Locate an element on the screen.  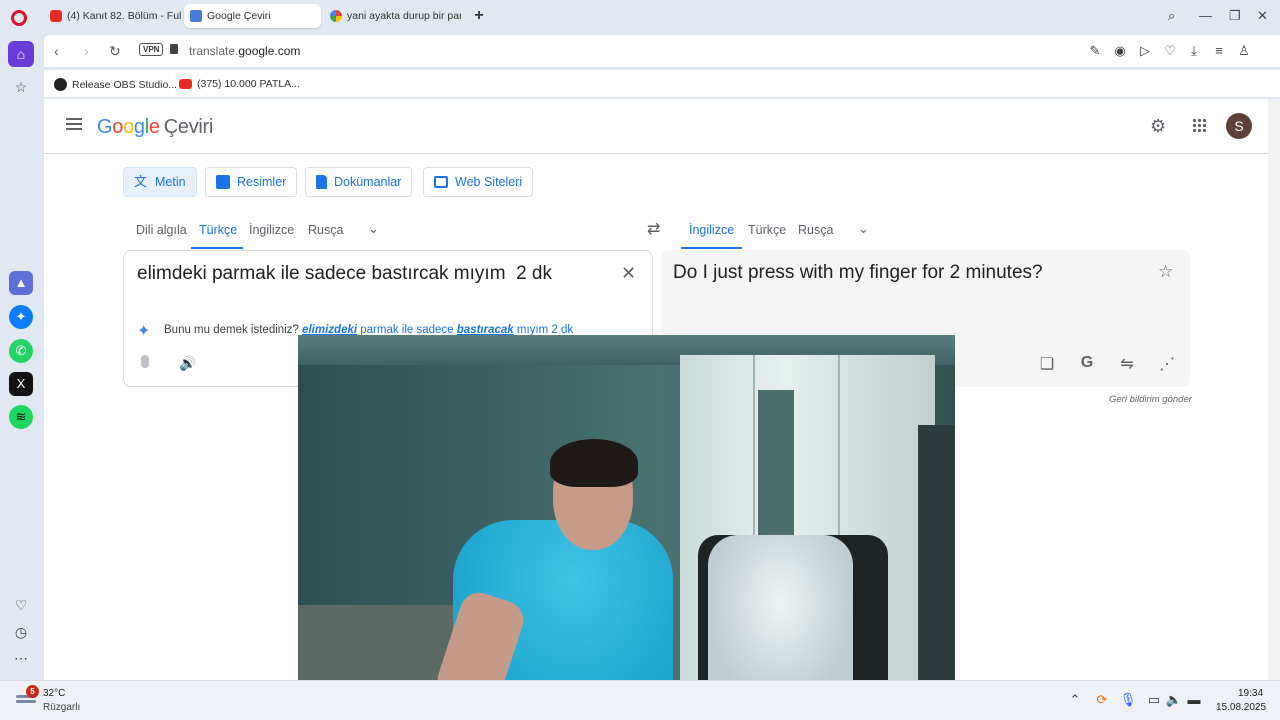
spotify-icon: ≋ is located at coordinates (21, 417).